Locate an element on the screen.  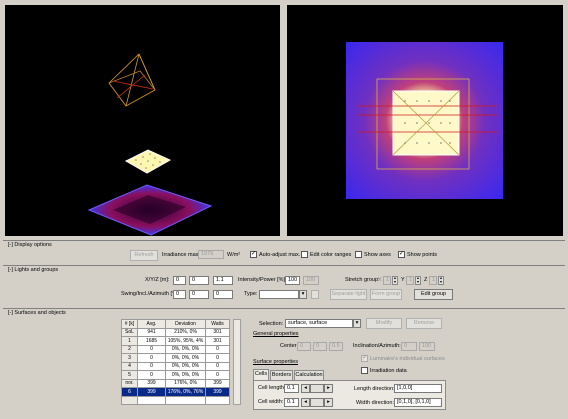
table-row: 2 0 0%, 0%, 0% 0 is located at coordinates (175, 349).